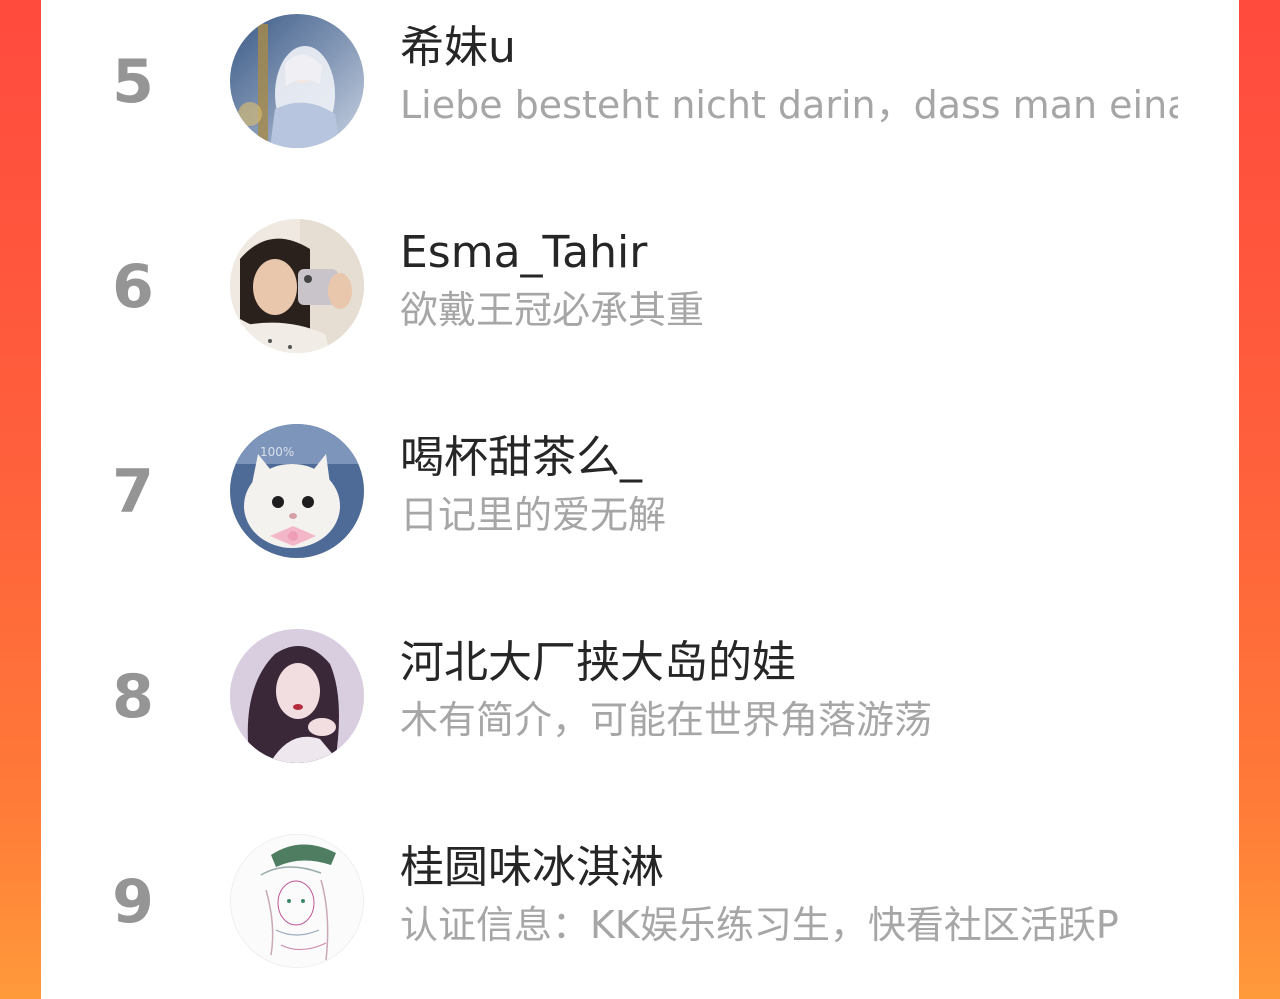  What do you see at coordinates (297, 491) in the screenshot?
I see `white-cat-avatar-icon: 100%` at bounding box center [297, 491].